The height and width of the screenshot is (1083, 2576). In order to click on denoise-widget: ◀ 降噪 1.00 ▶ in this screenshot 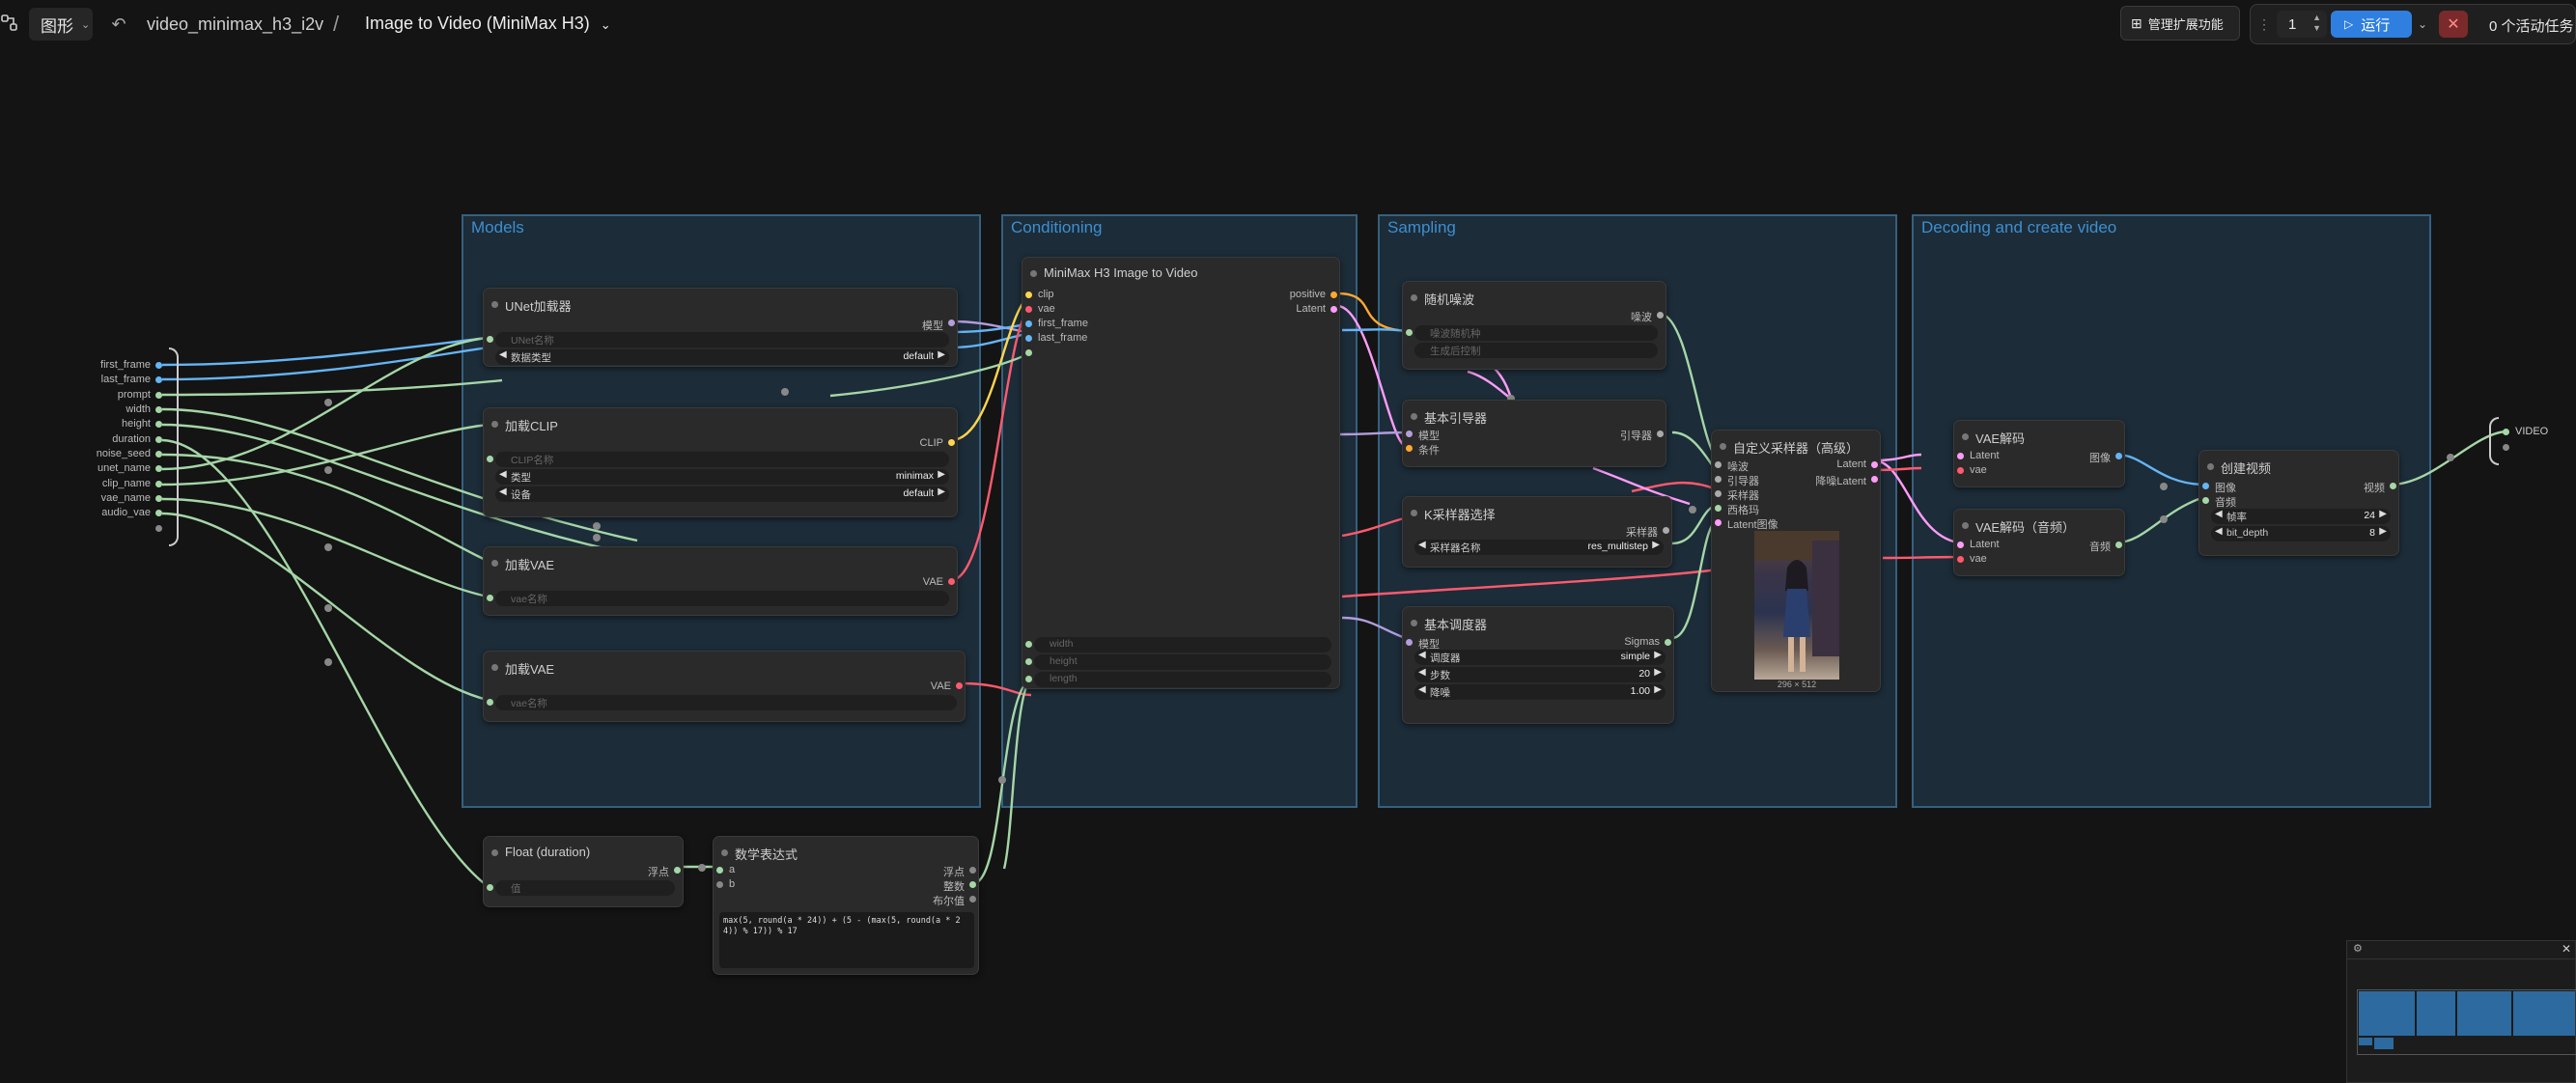, I will do `click(1540, 692)`.